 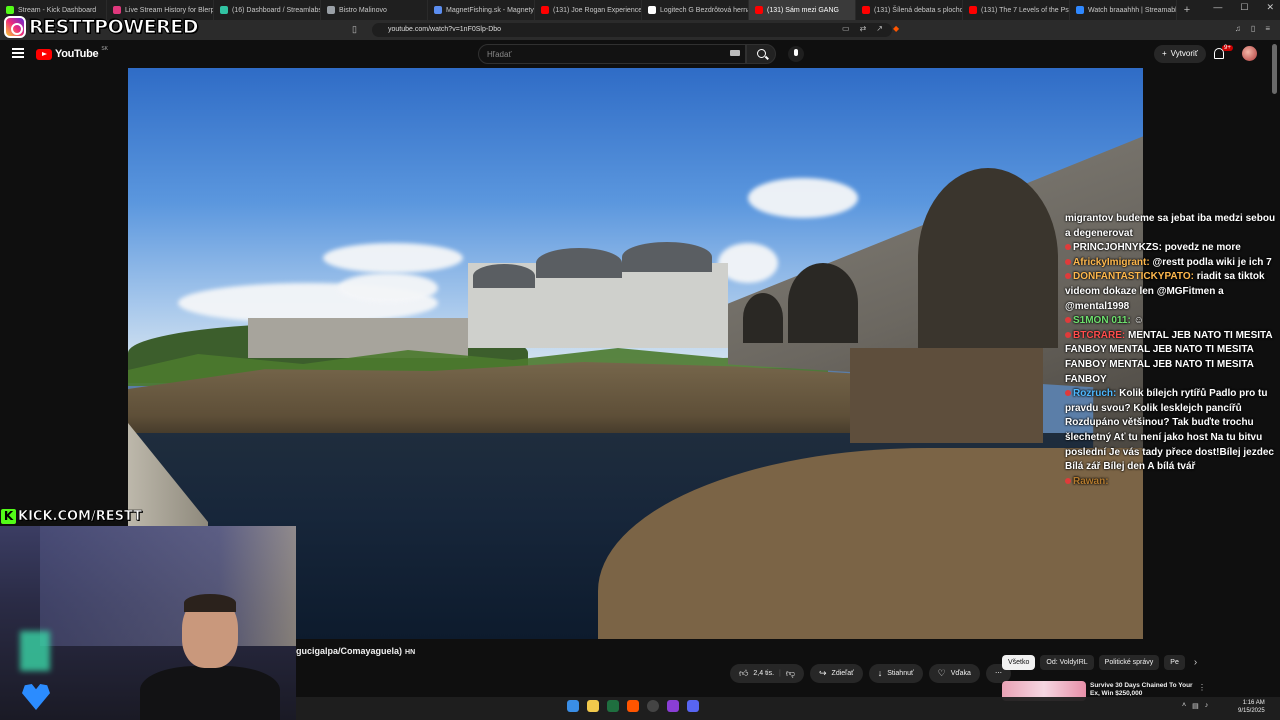 I want to click on share-label: Zdieľať, so click(x=842, y=673).